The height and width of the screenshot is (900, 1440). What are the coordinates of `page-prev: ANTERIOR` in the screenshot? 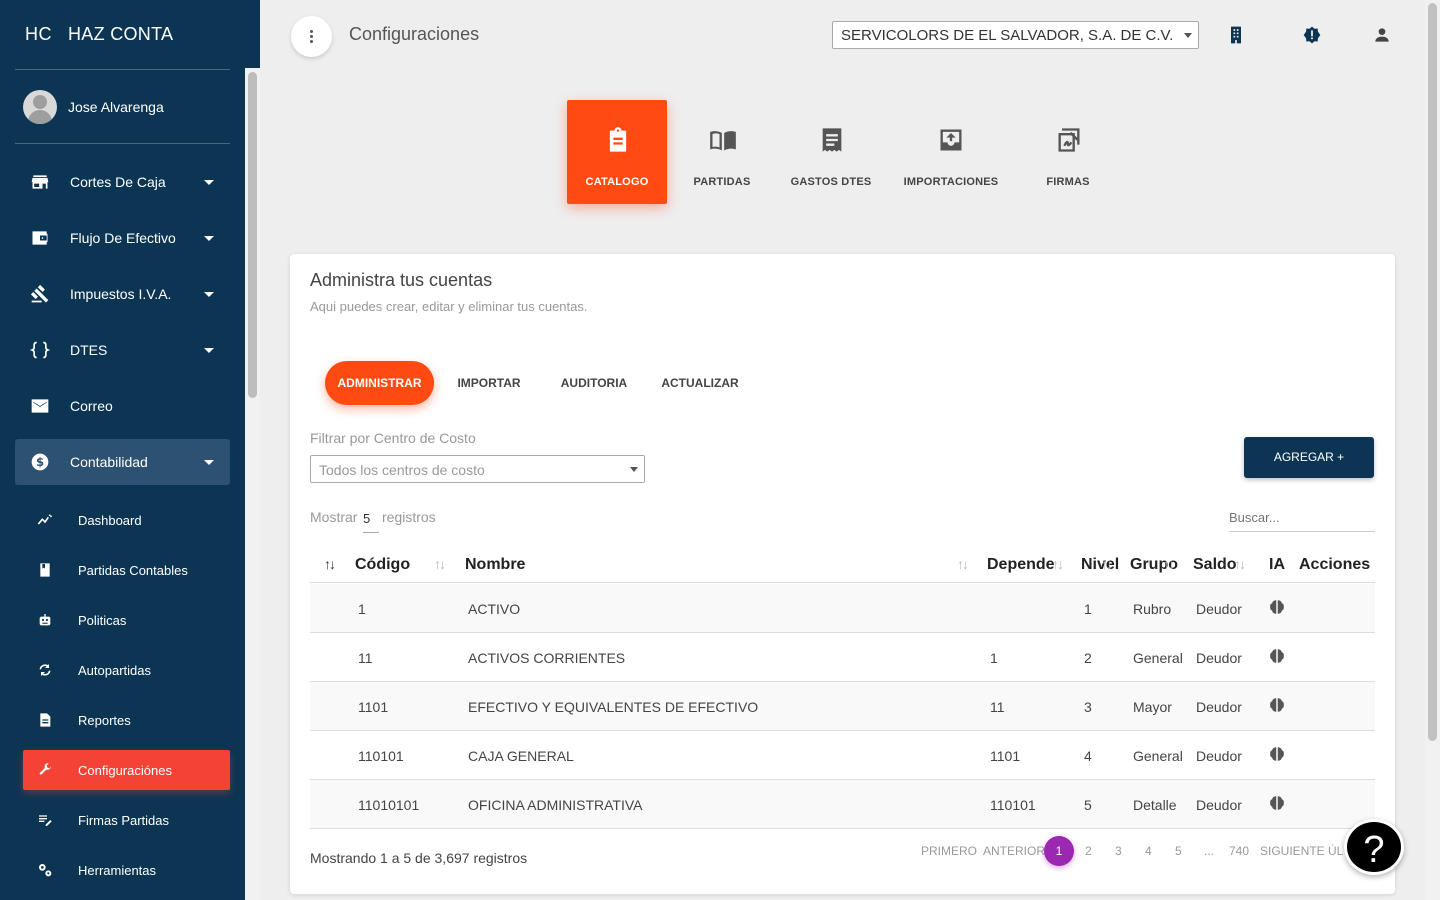 It's located at (1014, 851).